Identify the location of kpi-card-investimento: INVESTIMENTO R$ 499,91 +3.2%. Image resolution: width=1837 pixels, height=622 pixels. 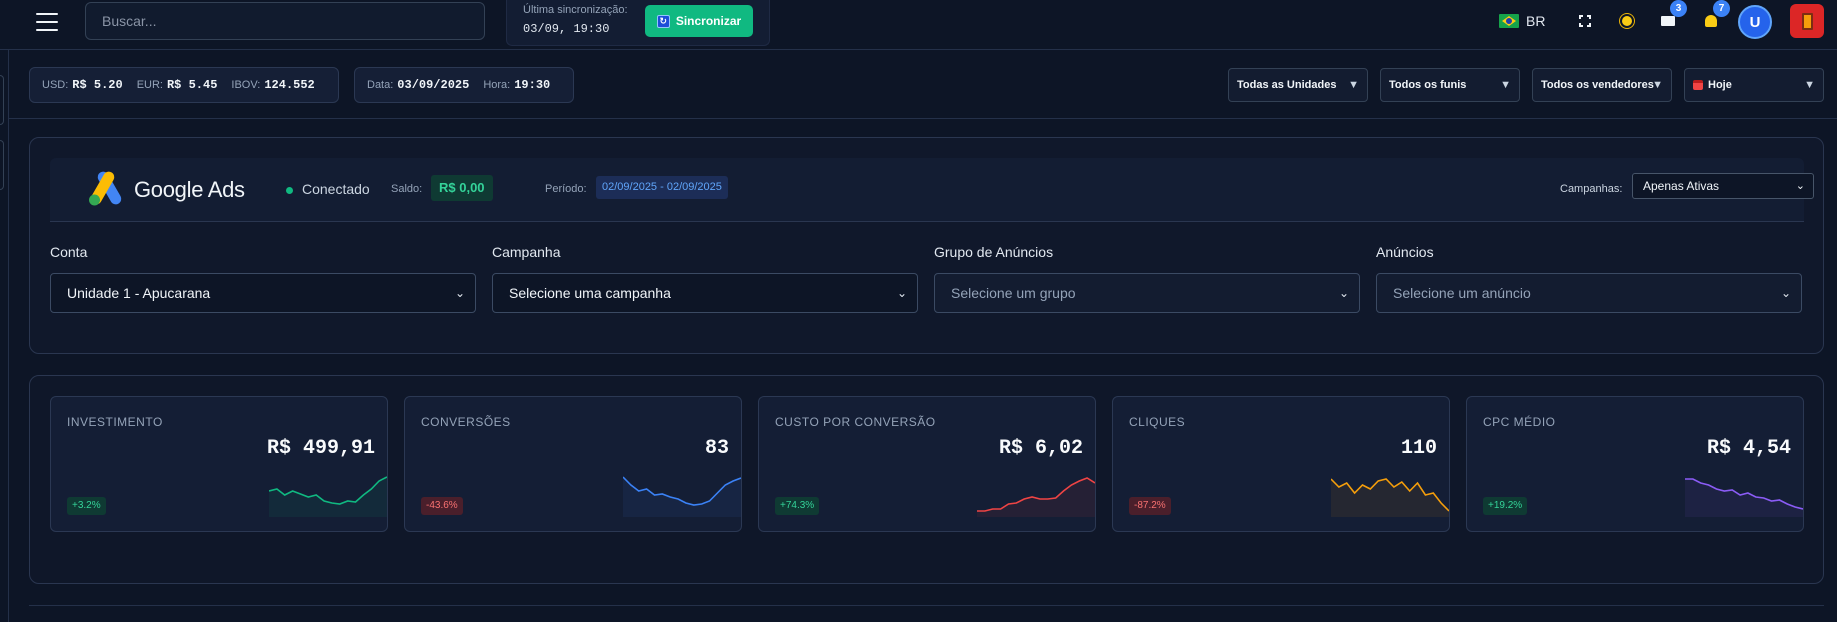
(219, 464).